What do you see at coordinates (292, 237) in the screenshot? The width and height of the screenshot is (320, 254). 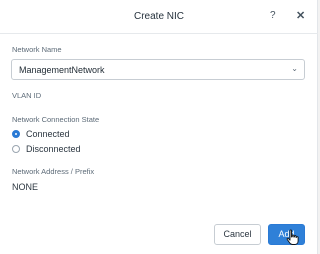 I see `hand-cursor-icon` at bounding box center [292, 237].